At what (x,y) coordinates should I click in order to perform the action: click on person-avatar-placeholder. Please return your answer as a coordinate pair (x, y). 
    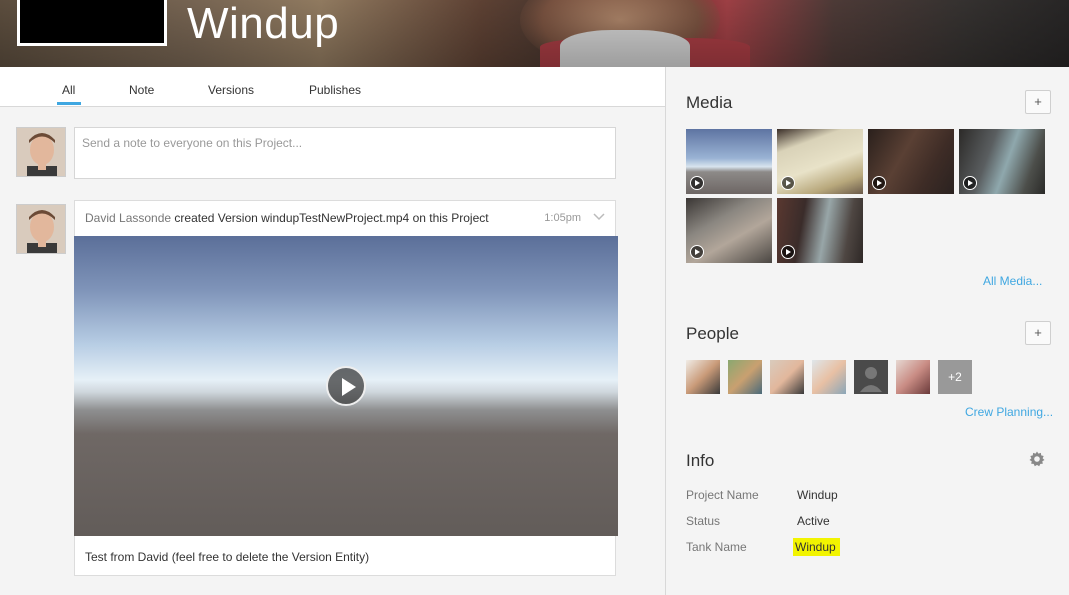
    Looking at the image, I should click on (871, 377).